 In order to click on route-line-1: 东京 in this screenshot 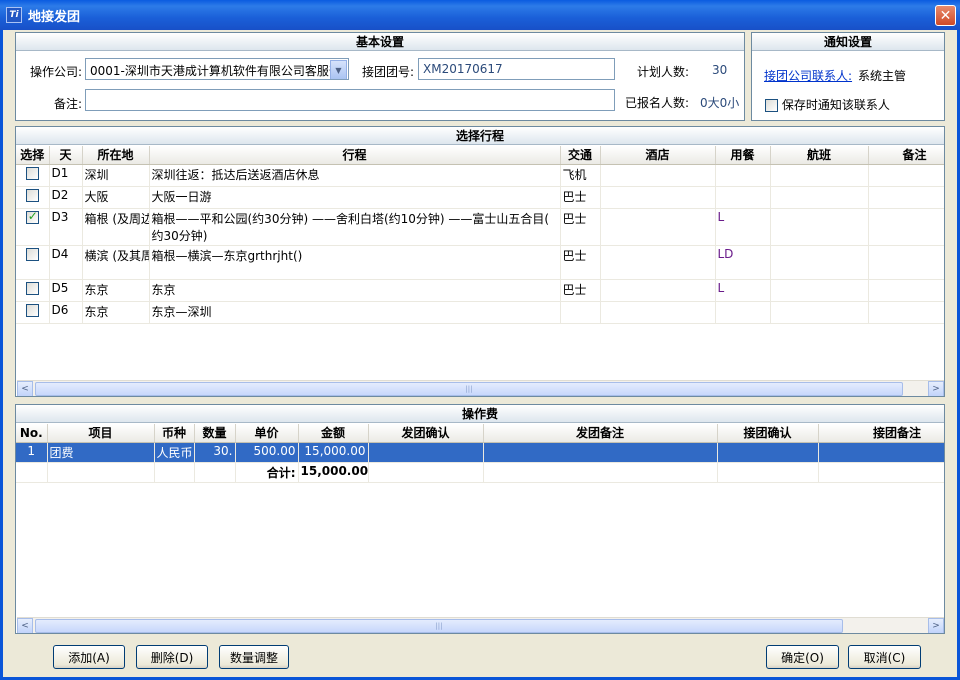, I will do `click(163, 289)`.